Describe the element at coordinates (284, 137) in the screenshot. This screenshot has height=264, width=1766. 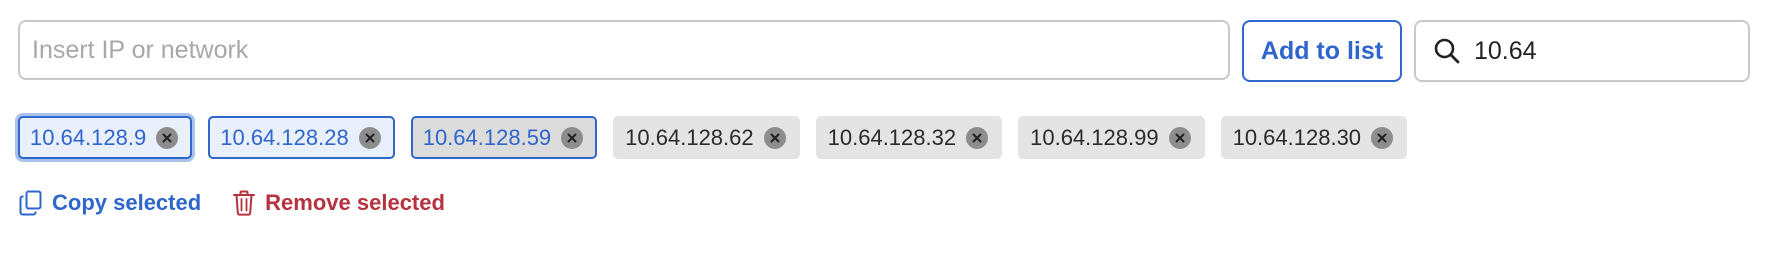
I see `ip-chip-label: 10.64.128.28` at that location.